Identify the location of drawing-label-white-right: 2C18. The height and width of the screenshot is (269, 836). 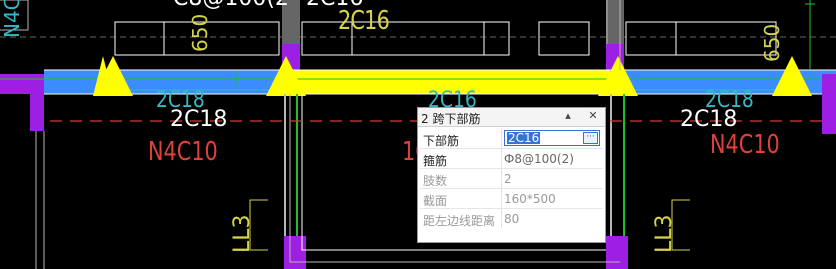
(709, 119).